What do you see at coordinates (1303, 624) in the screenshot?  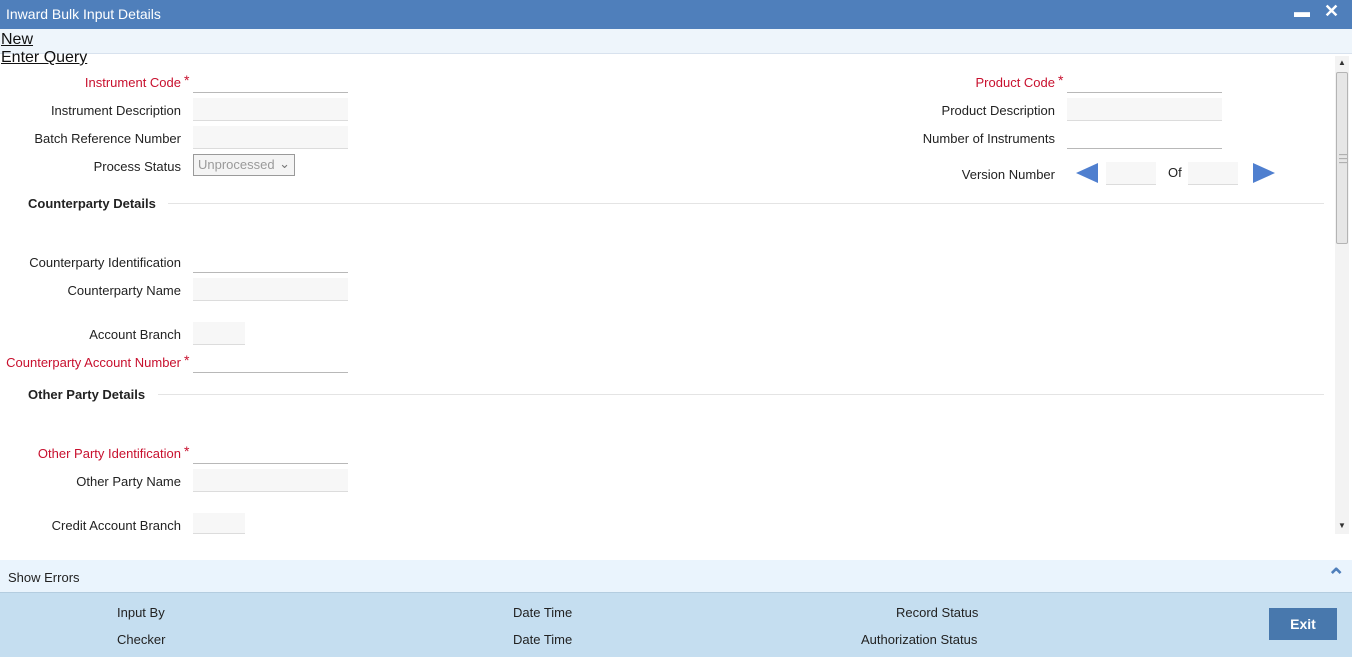 I see `exit-button: Exit` at bounding box center [1303, 624].